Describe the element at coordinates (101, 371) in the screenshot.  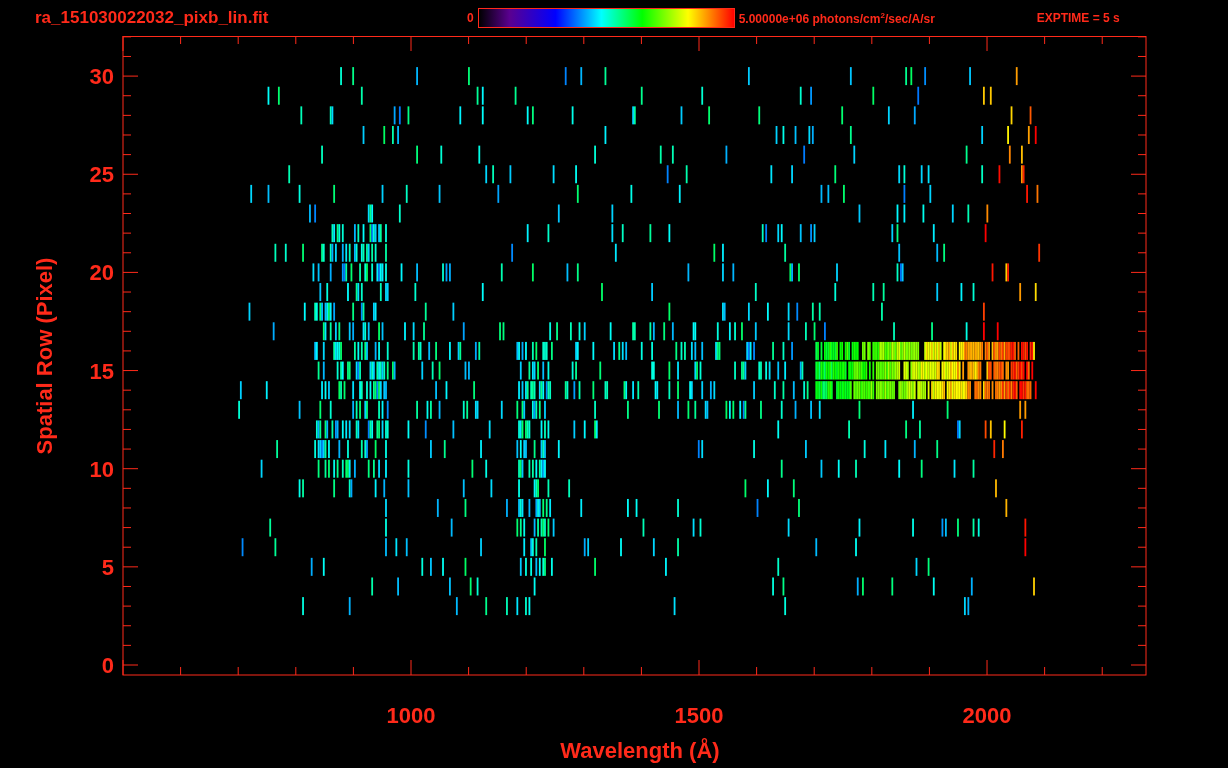
I see `y-tick-label: 15` at that location.